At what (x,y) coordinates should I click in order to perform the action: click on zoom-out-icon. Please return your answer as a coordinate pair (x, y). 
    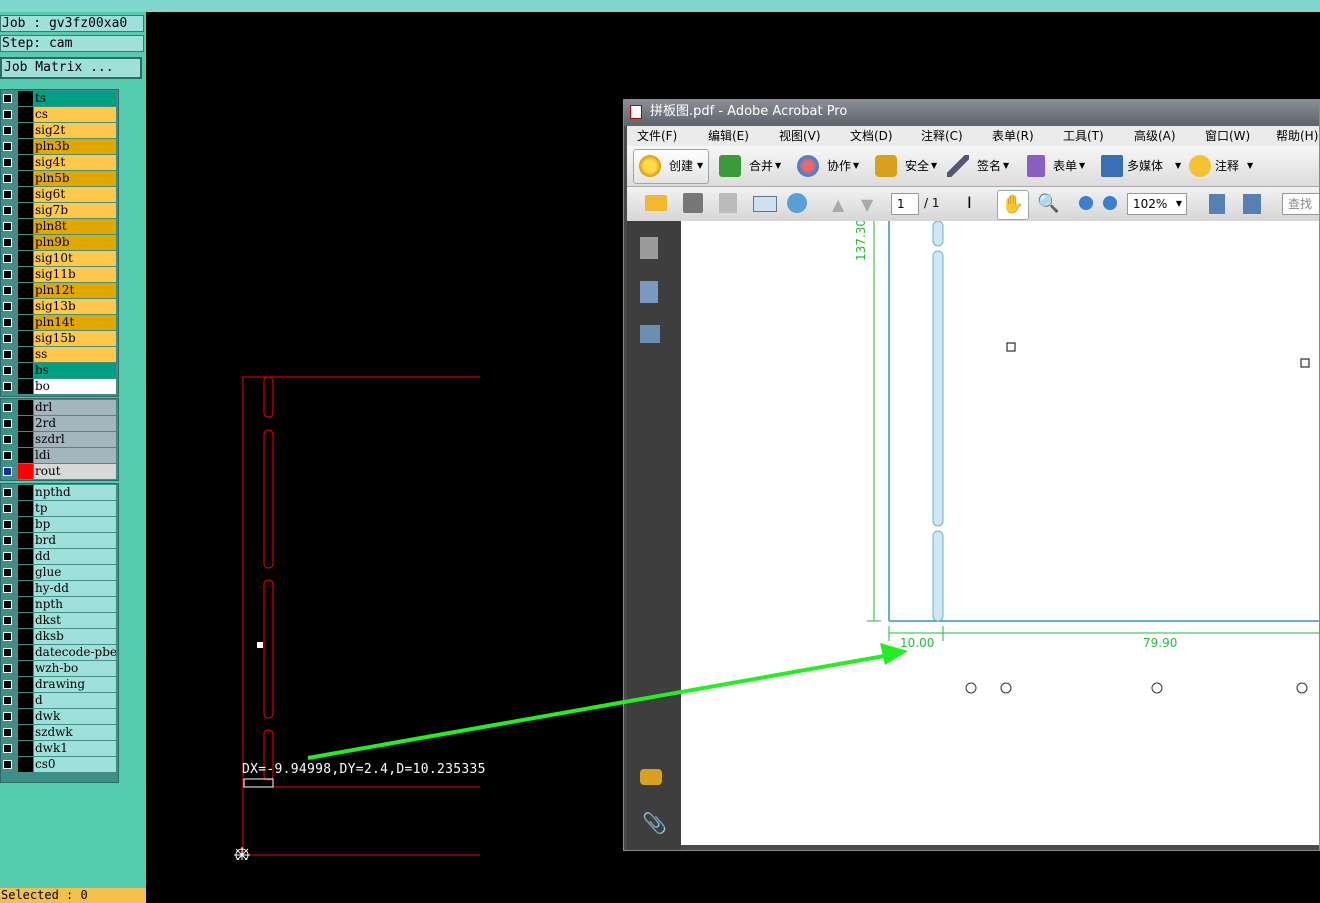
    Looking at the image, I should click on (1086, 203).